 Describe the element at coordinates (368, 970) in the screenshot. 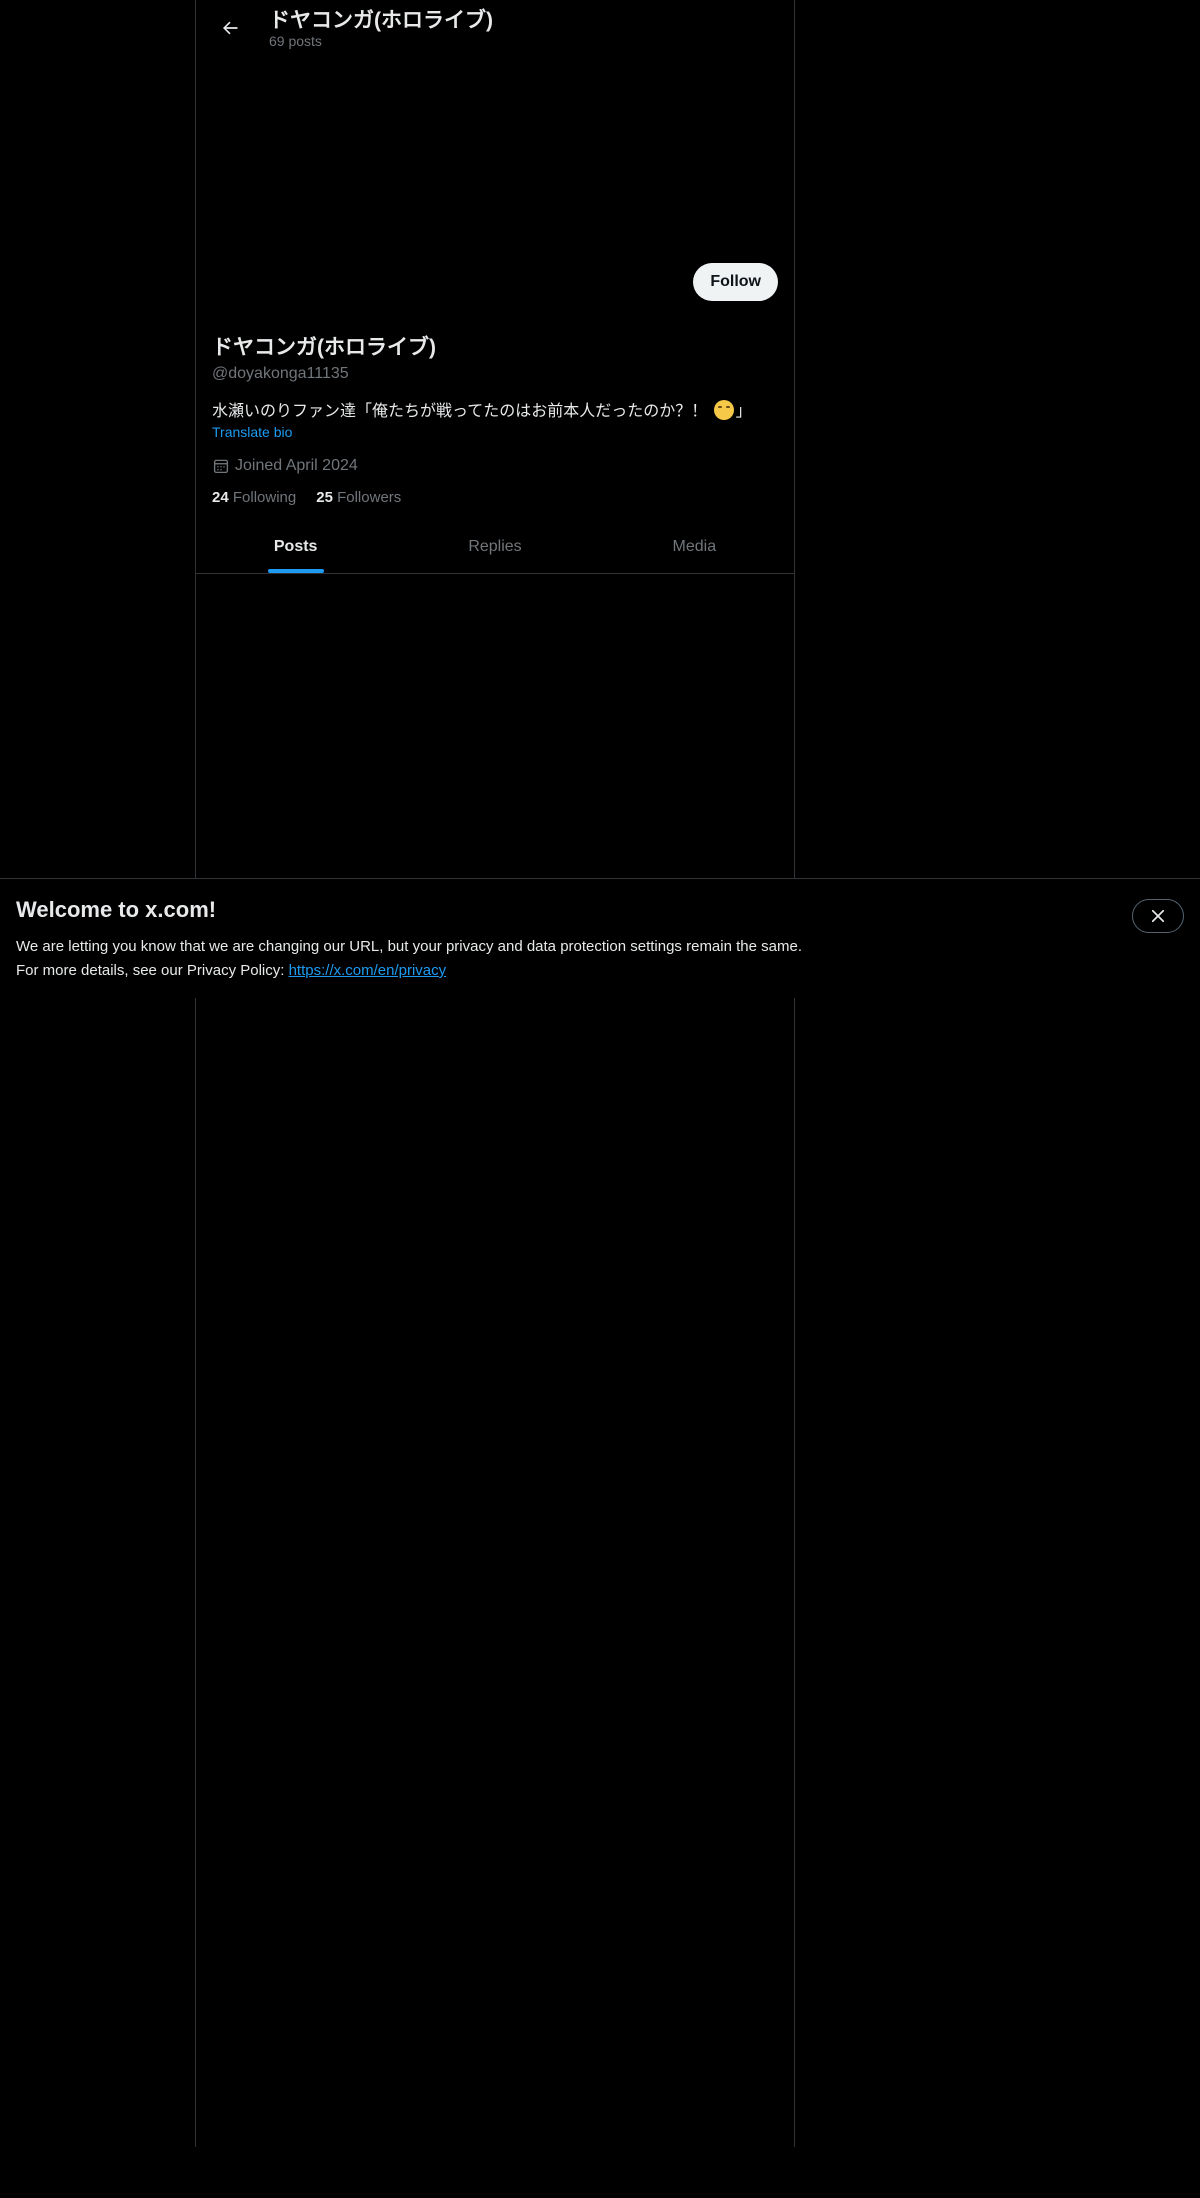

I see `privacy-policy-link: https://x.com/en/privacy` at that location.